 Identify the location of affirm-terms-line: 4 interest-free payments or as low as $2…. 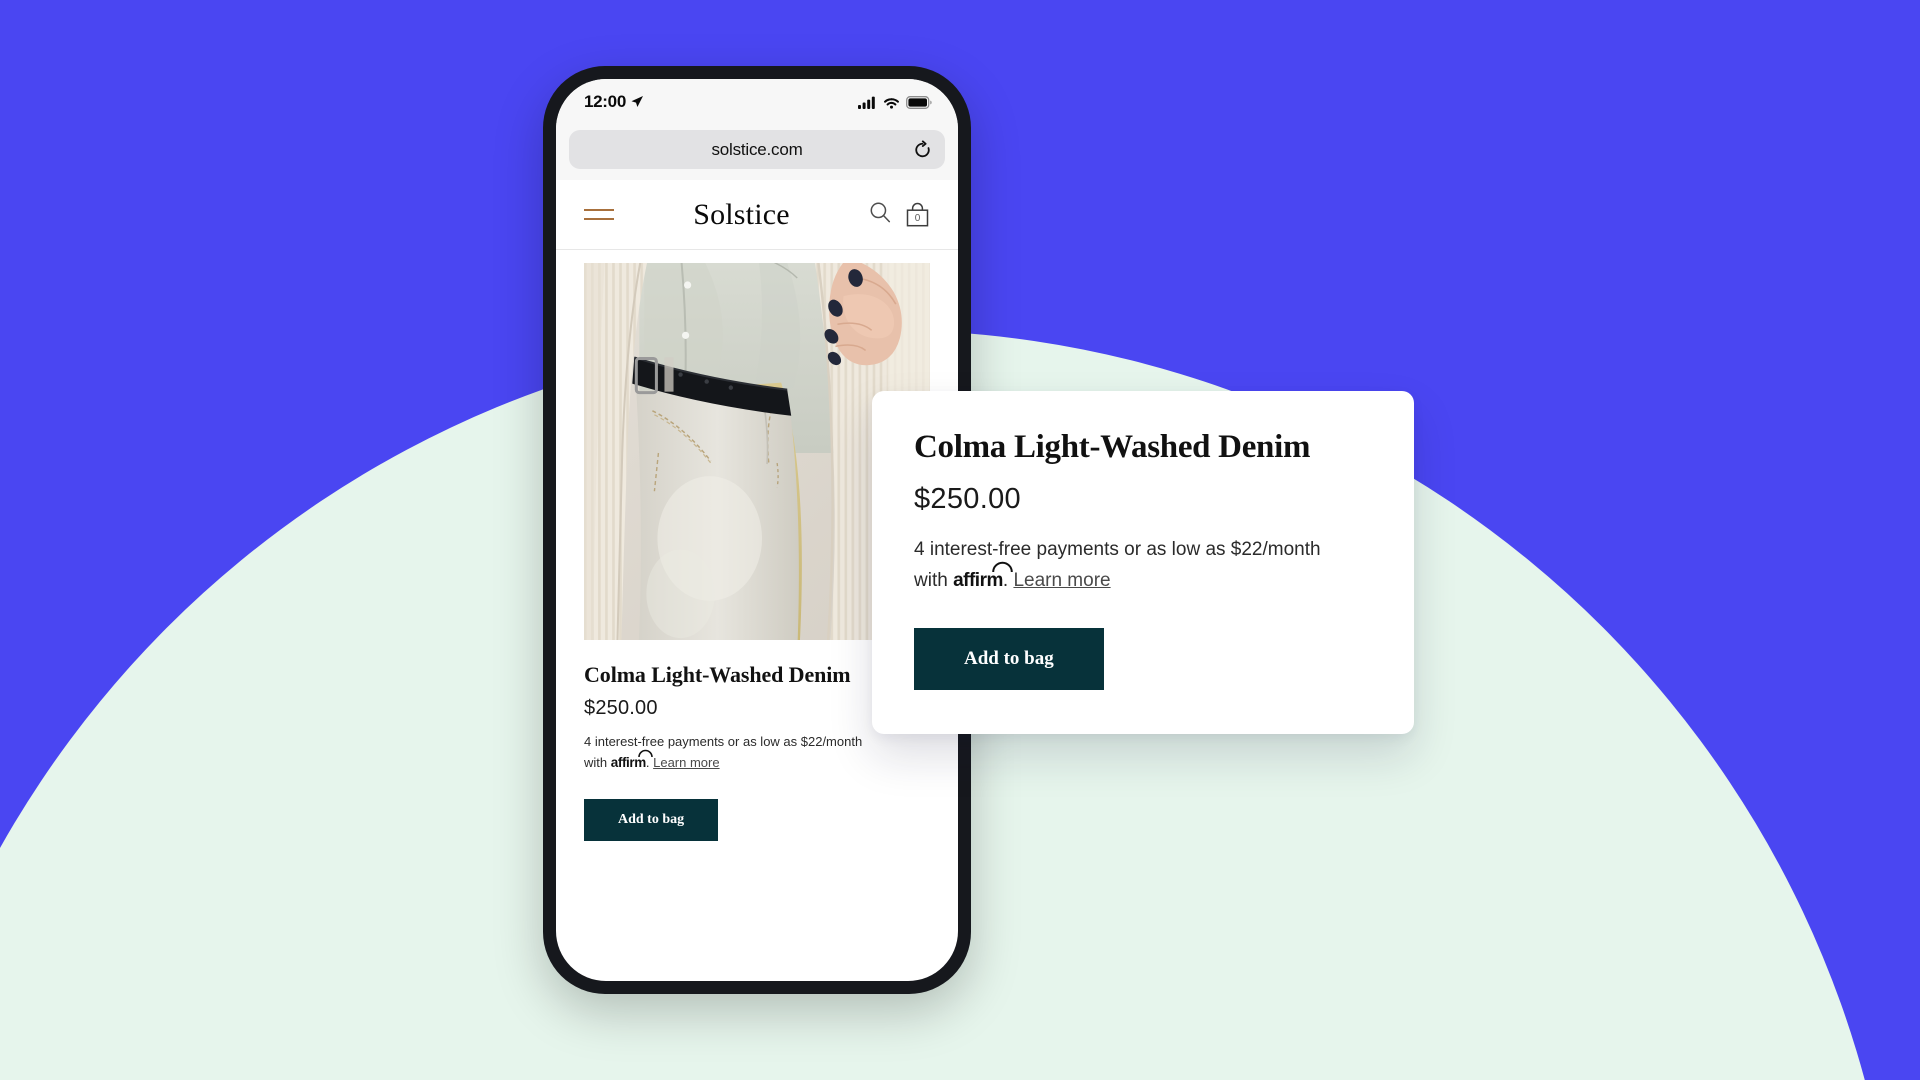
(723, 741).